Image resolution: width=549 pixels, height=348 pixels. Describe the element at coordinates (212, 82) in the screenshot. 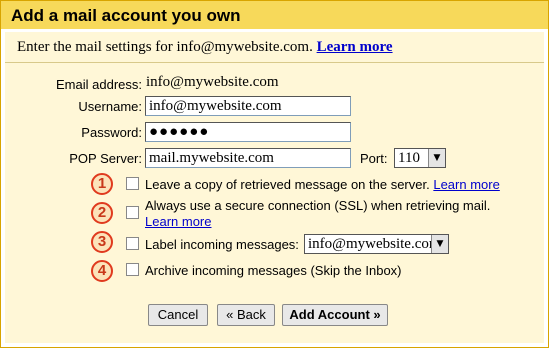

I see `email-value: info@mywebsite.com` at that location.